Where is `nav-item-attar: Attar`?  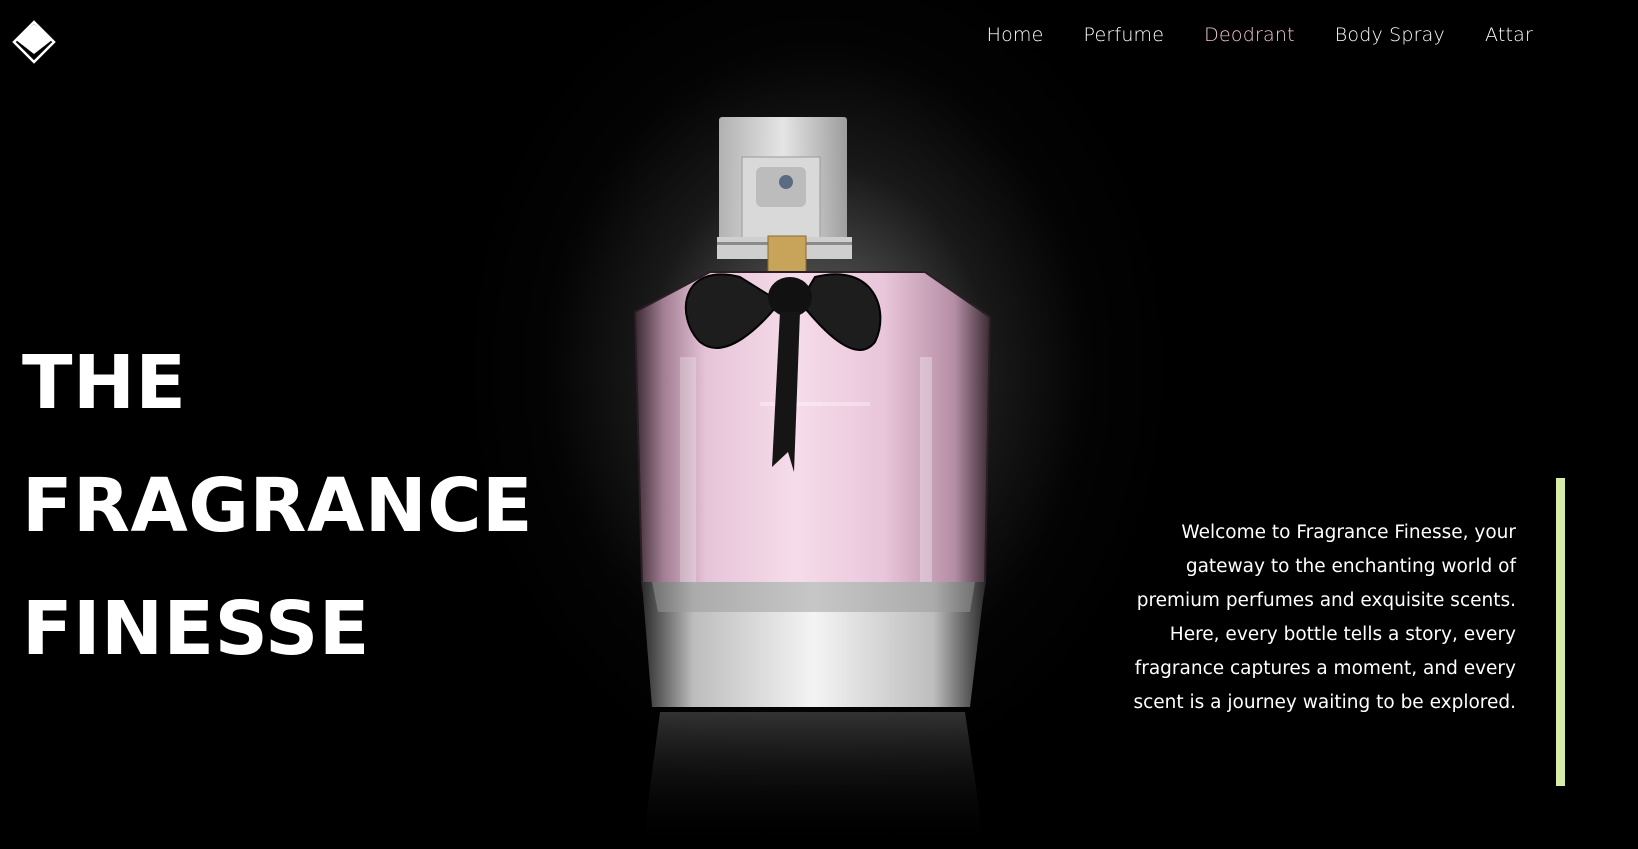 nav-item-attar: Attar is located at coordinates (1509, 35).